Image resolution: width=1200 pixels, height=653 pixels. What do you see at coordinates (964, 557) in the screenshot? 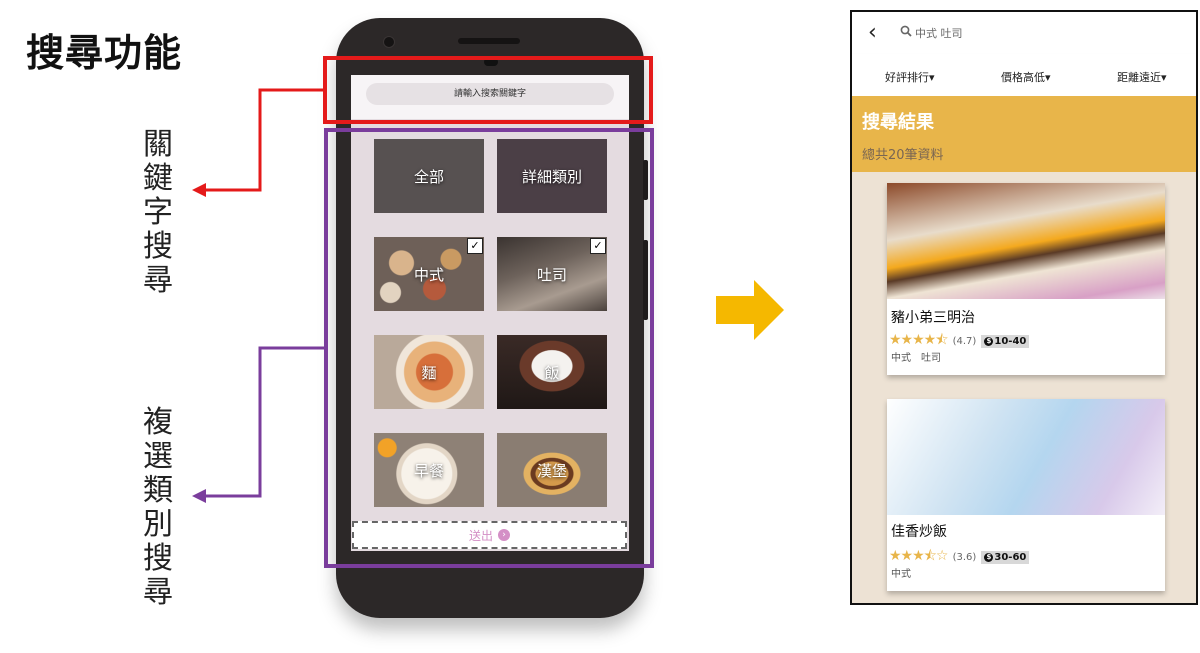
I see `rating-value: (3.6)` at bounding box center [964, 557].